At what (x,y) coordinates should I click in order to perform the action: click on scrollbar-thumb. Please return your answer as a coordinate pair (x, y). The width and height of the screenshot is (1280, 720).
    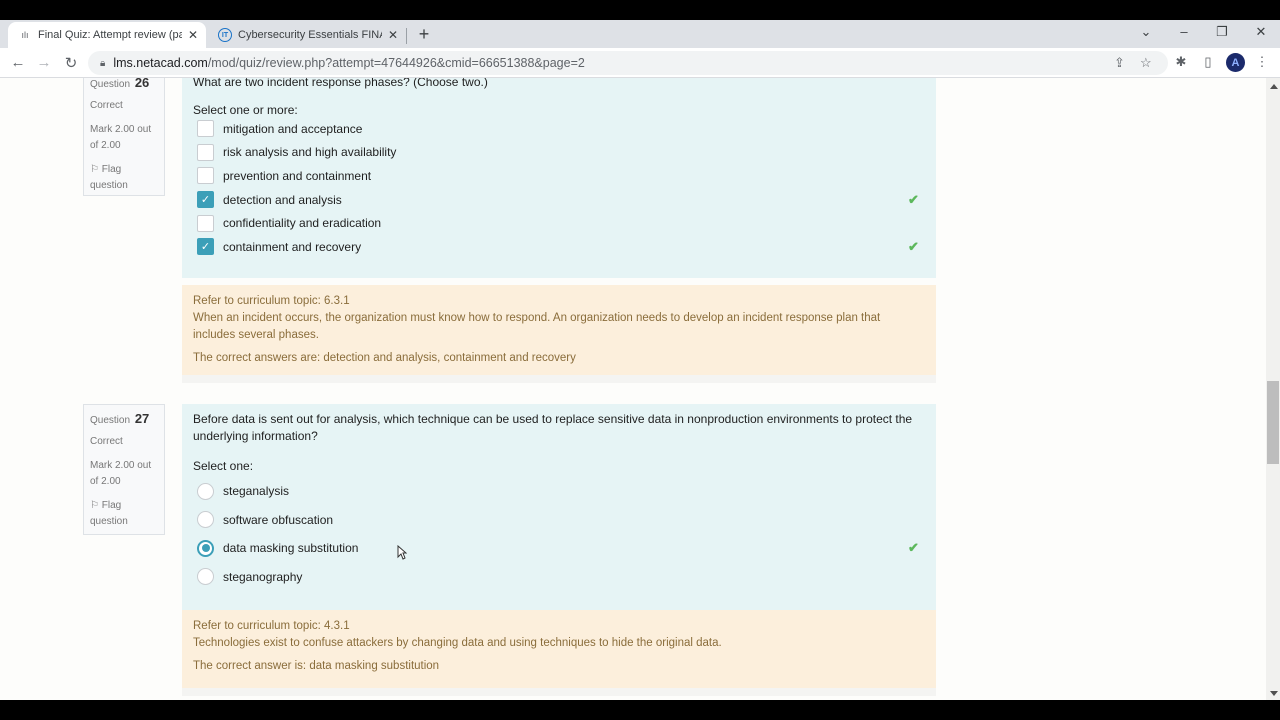
    Looking at the image, I should click on (1273, 422).